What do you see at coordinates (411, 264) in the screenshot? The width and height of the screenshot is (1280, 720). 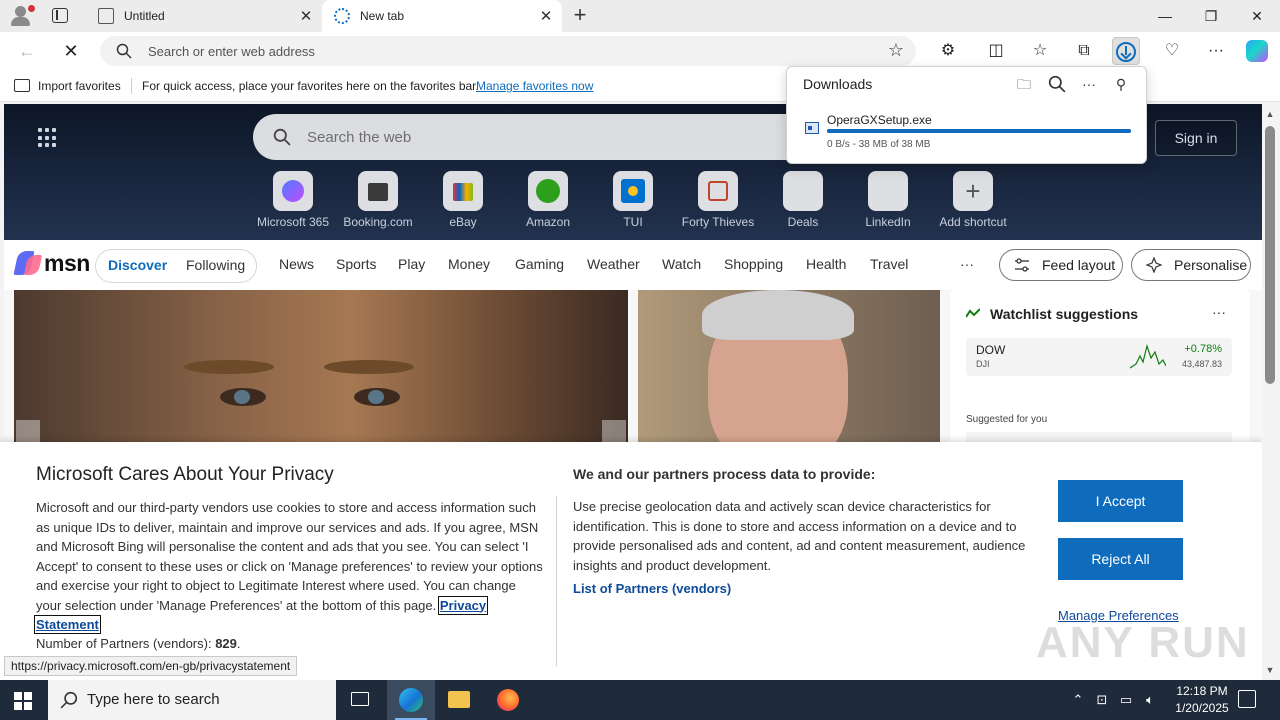 I see `category-play: Play` at bounding box center [411, 264].